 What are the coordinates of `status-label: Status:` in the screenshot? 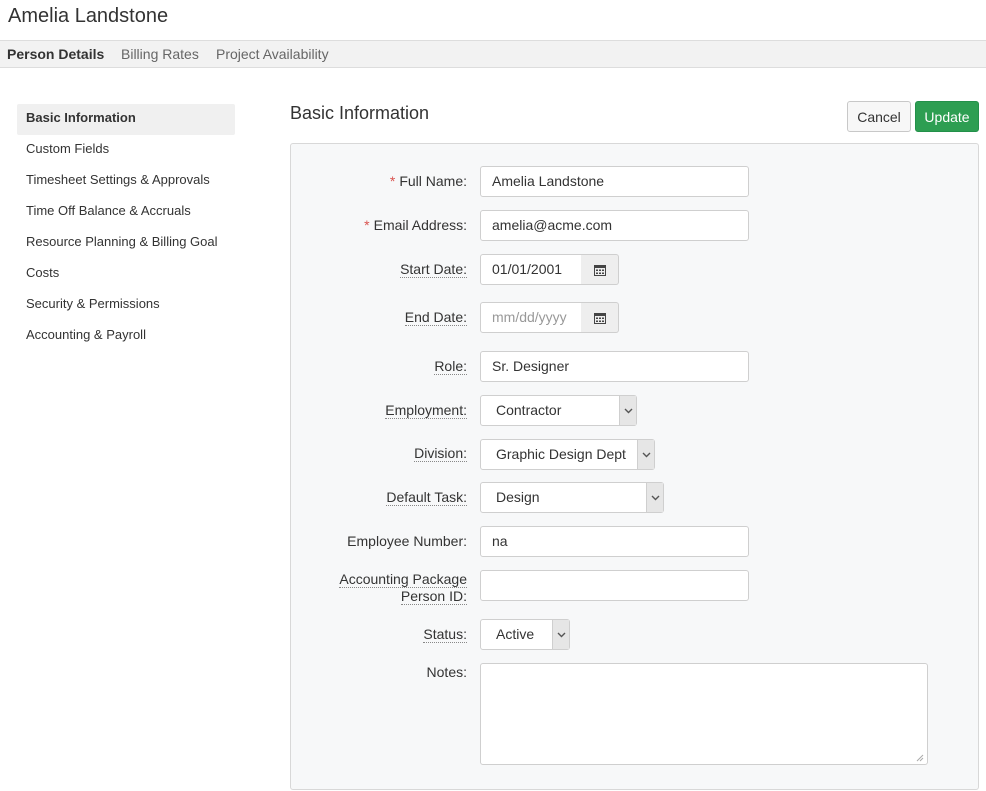 It's located at (445, 634).